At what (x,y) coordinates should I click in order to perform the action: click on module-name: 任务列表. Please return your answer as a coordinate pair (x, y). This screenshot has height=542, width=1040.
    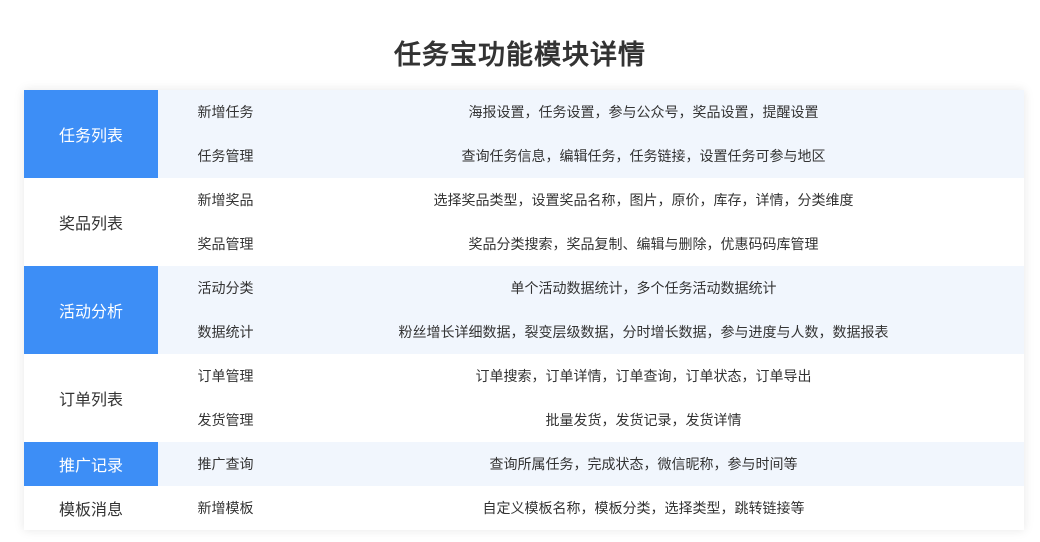
    Looking at the image, I should click on (91, 134).